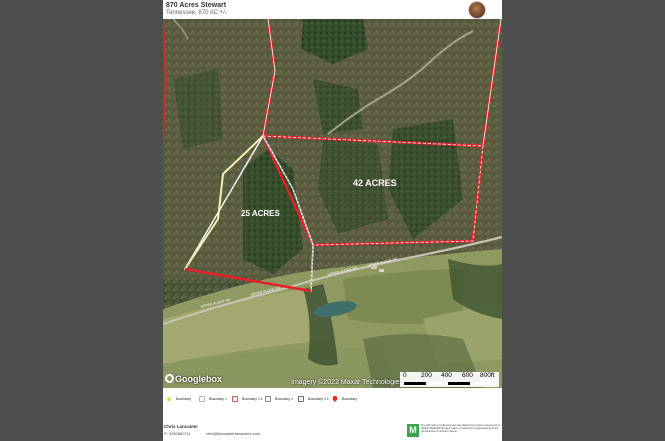  Describe the element at coordinates (375, 183) in the screenshot. I see `label-42-acres: 42 ACRES` at that location.